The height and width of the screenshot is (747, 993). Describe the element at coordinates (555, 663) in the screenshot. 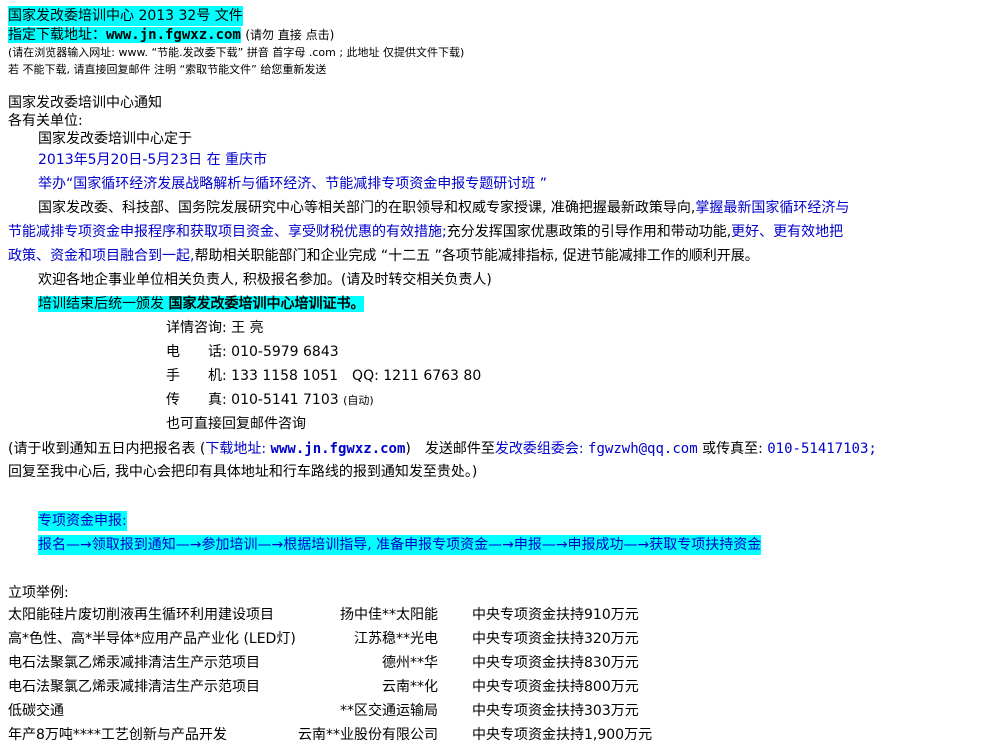

I see `support-amount: 中央专项资金扶持830万元` at that location.